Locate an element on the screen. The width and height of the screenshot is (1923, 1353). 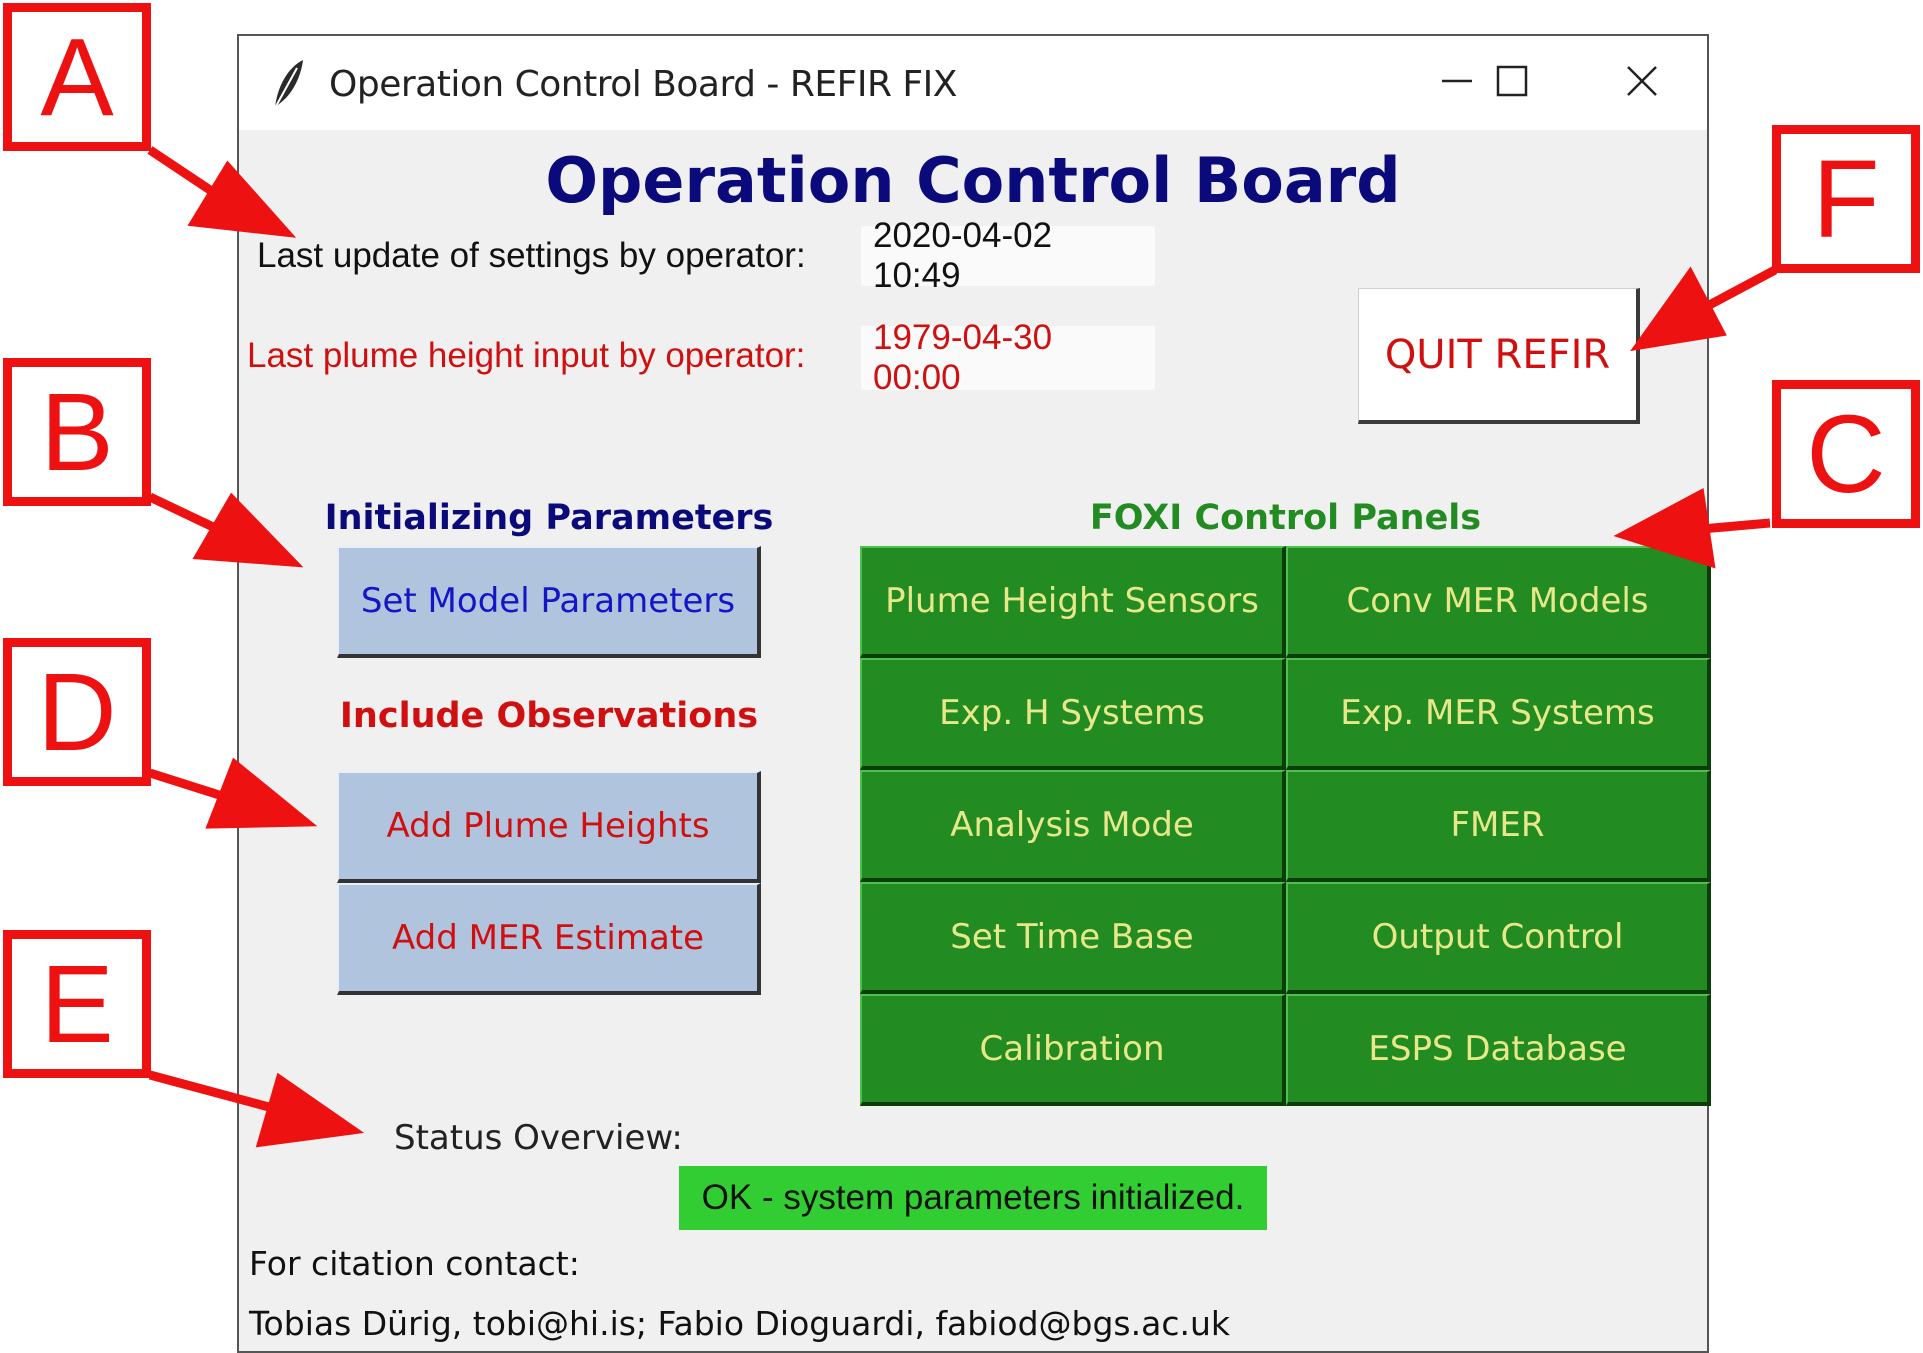
callout-e: E is located at coordinates (77, 1004).